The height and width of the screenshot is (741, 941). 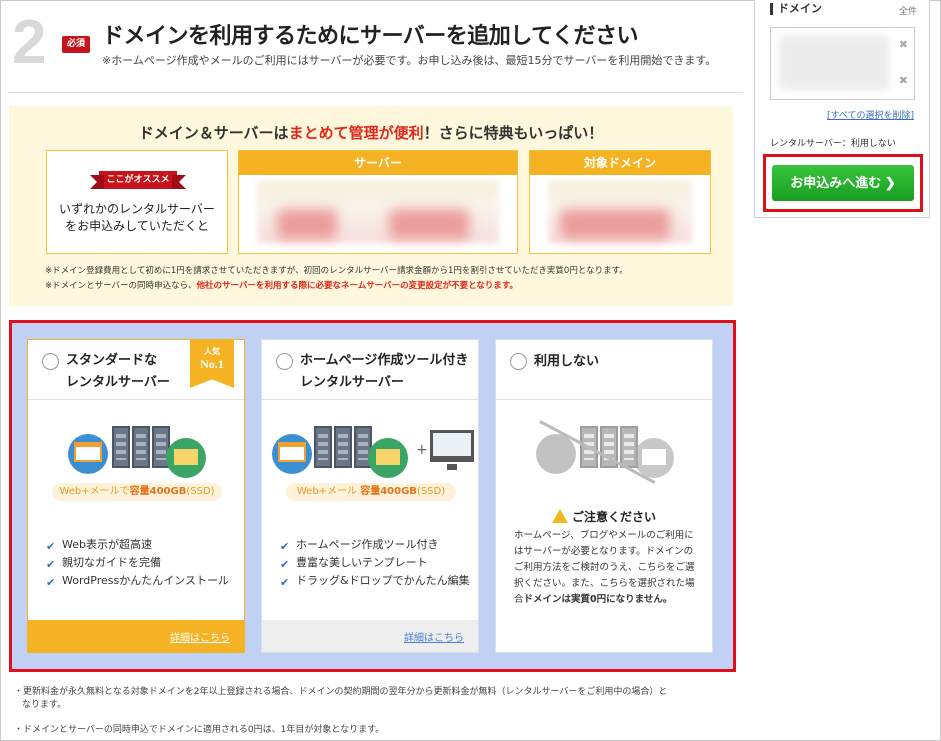 I want to click on caution-title-text: ご注意ください, so click(x=613, y=517).